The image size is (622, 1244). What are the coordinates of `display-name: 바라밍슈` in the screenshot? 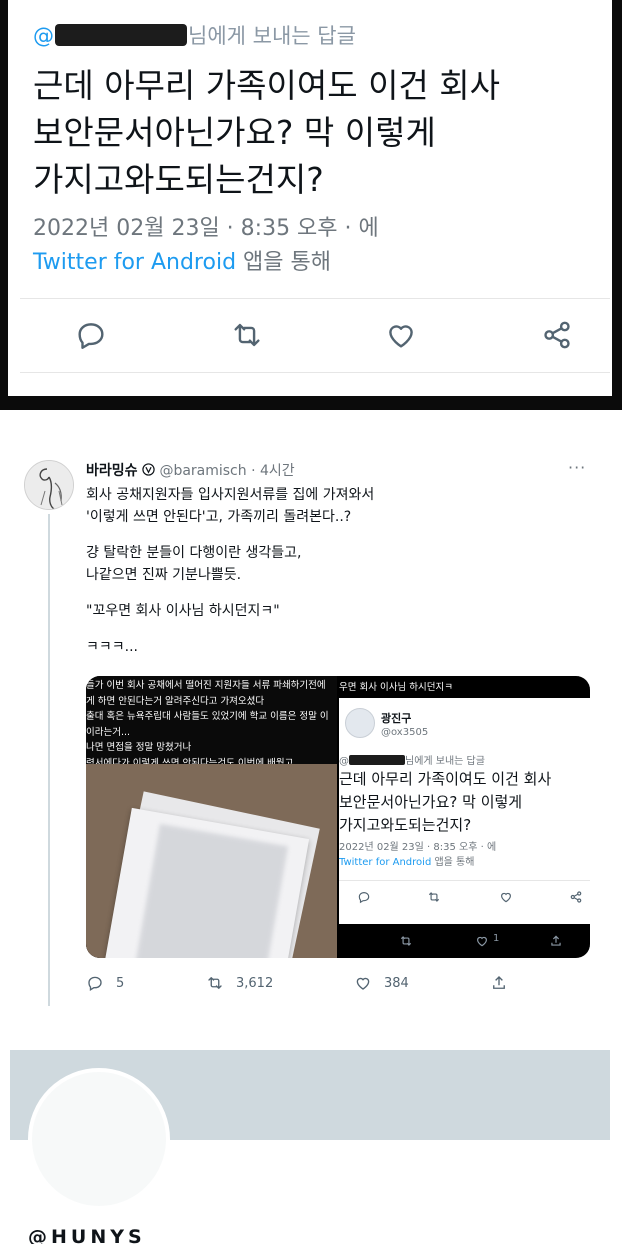 It's located at (112, 471).